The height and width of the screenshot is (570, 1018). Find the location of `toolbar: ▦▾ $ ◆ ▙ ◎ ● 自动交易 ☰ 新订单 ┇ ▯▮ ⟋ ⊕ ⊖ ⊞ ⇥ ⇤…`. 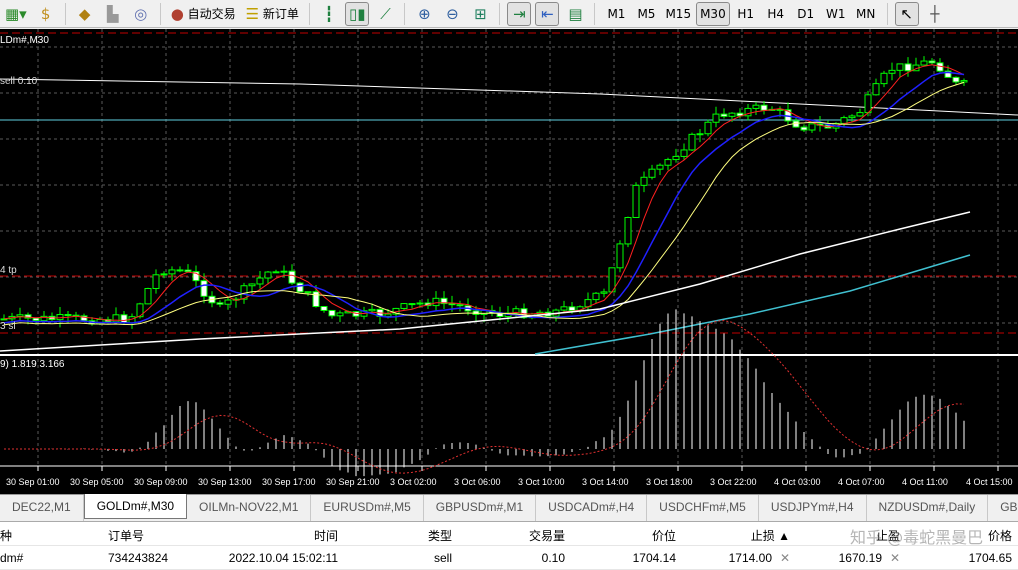

toolbar: ▦▾ $ ◆ ▙ ◎ ● 自动交易 ☰ 新订单 ┇ ▯▮ ⟋ ⊕ ⊖ ⊞ ⇥ ⇤… is located at coordinates (509, 14).